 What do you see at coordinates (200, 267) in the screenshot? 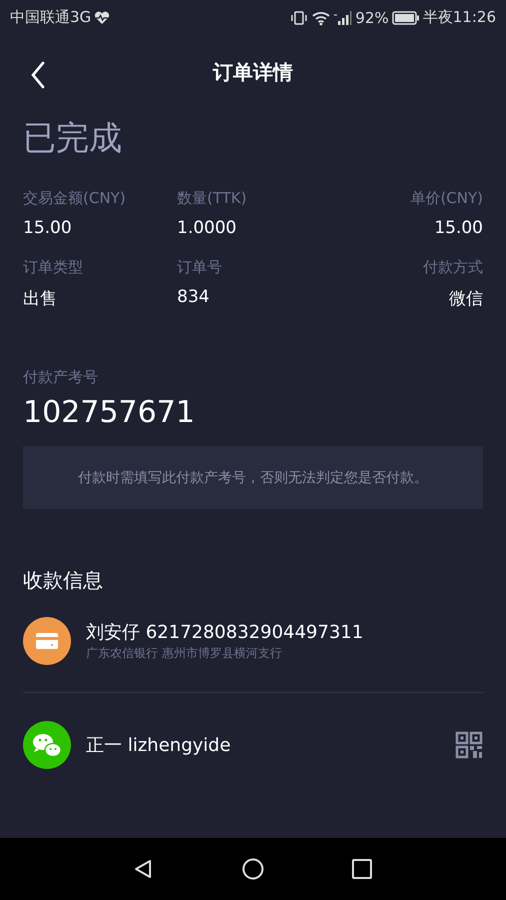
I see `field-label: 订单号` at bounding box center [200, 267].